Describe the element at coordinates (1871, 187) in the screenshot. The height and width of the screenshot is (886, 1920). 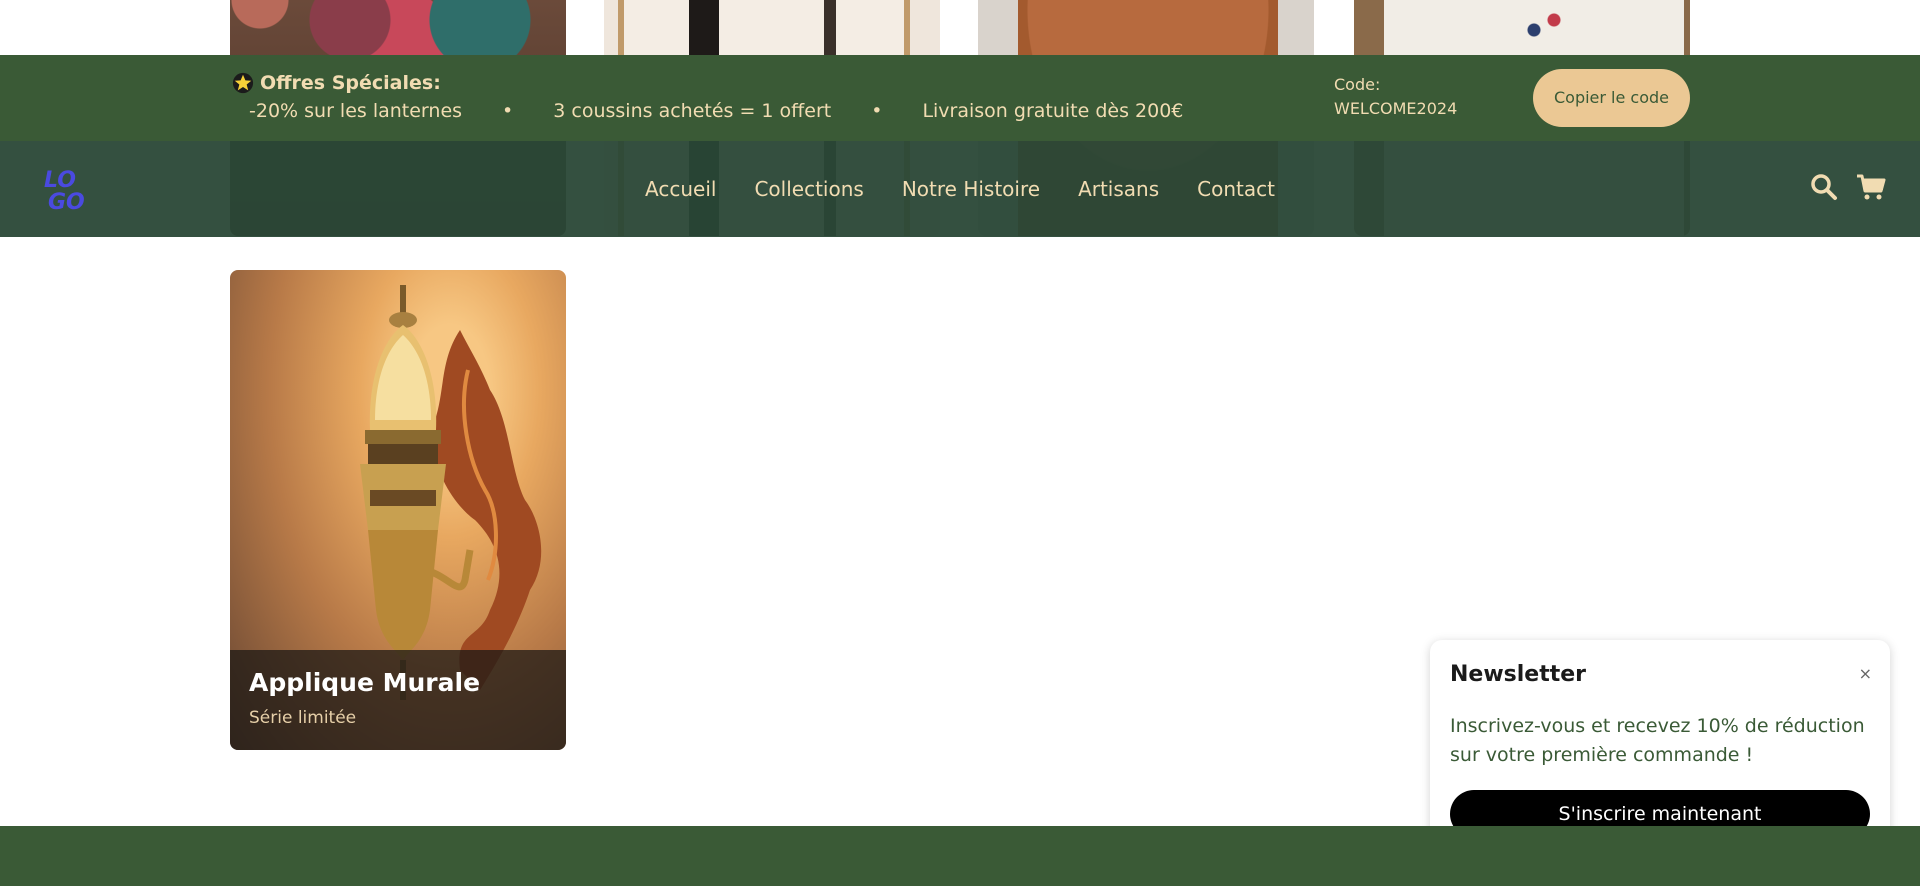
I see `cart-icon` at that location.